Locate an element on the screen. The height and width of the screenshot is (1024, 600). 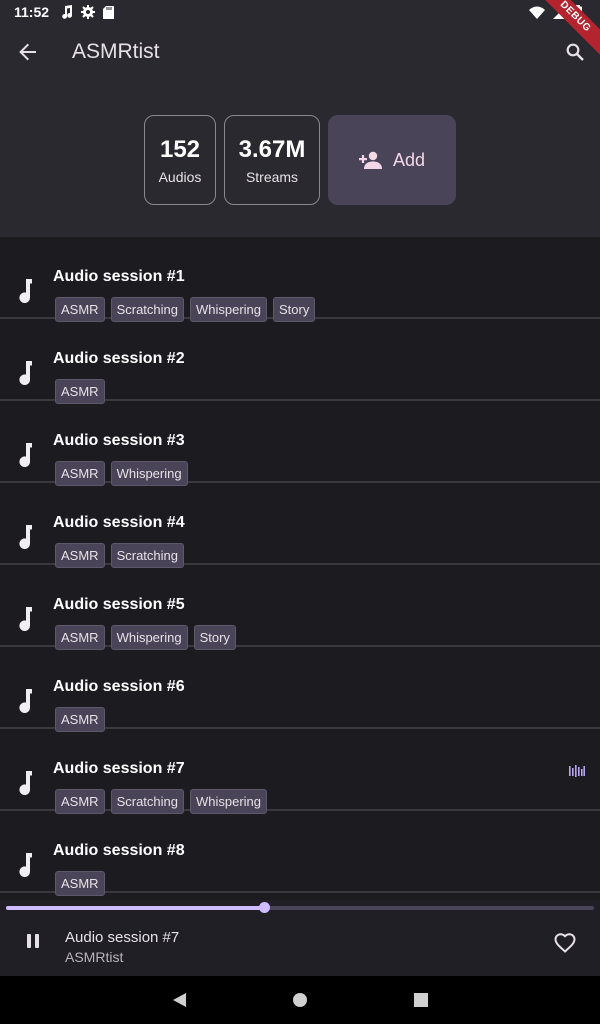
session-row: Audio session #6 ASMR is located at coordinates (300, 689).